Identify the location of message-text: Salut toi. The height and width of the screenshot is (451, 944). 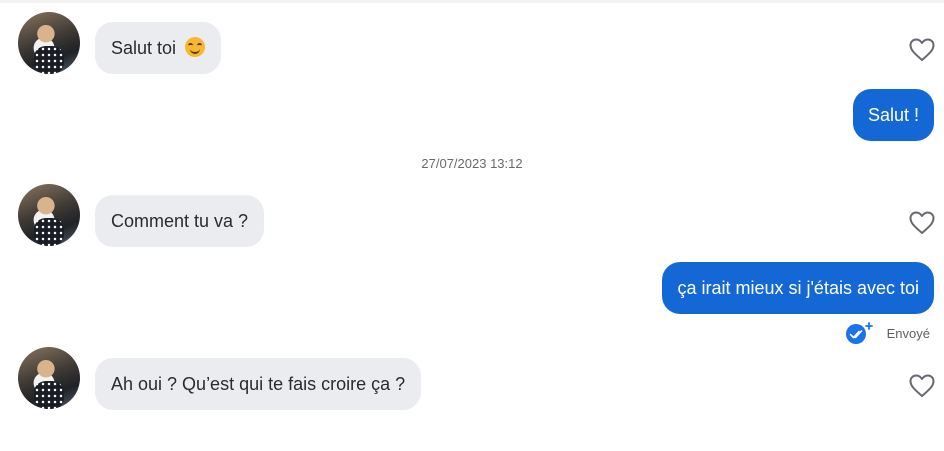
(144, 48).